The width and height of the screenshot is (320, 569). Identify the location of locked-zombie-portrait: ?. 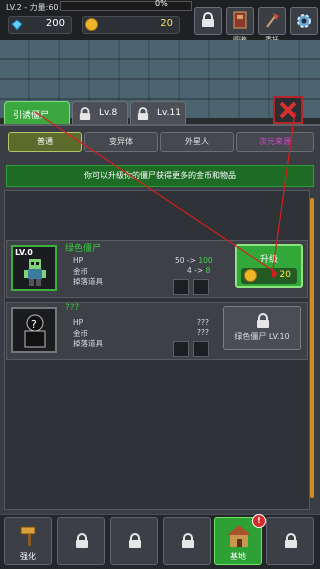
(34, 330).